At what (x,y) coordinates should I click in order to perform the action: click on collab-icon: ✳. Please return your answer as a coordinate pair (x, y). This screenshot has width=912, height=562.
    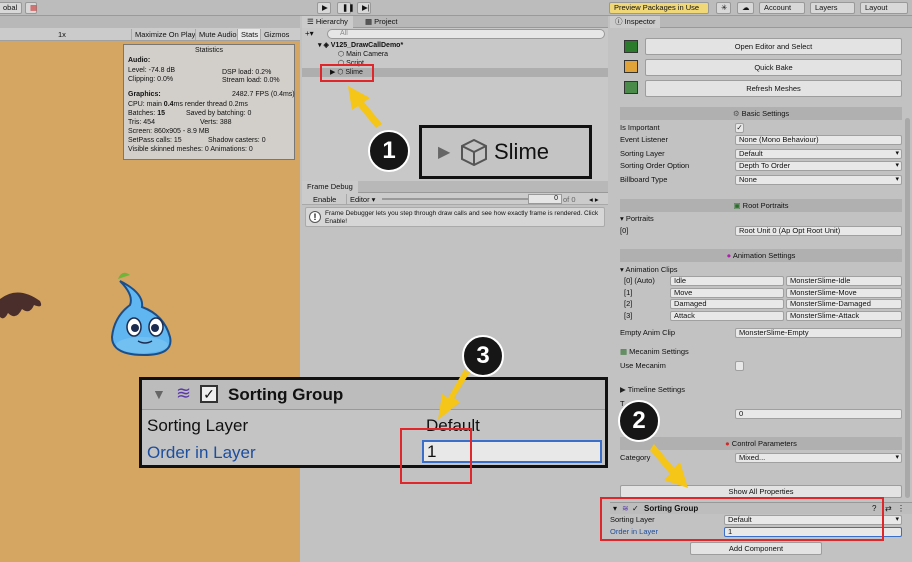
    Looking at the image, I should click on (723, 8).